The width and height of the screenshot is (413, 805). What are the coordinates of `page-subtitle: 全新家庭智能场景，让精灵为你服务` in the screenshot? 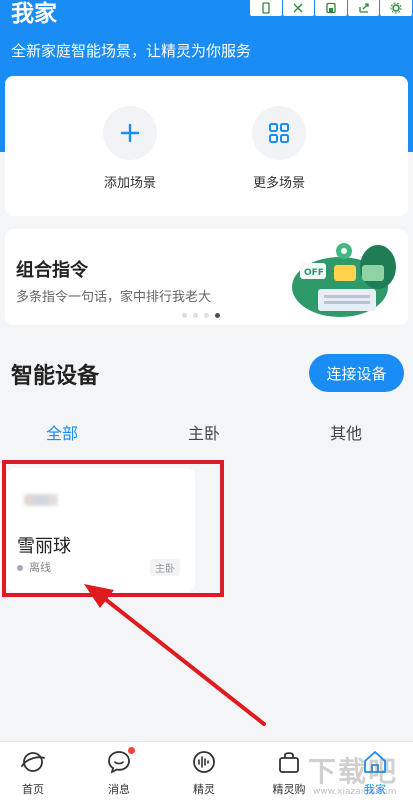 It's located at (131, 51).